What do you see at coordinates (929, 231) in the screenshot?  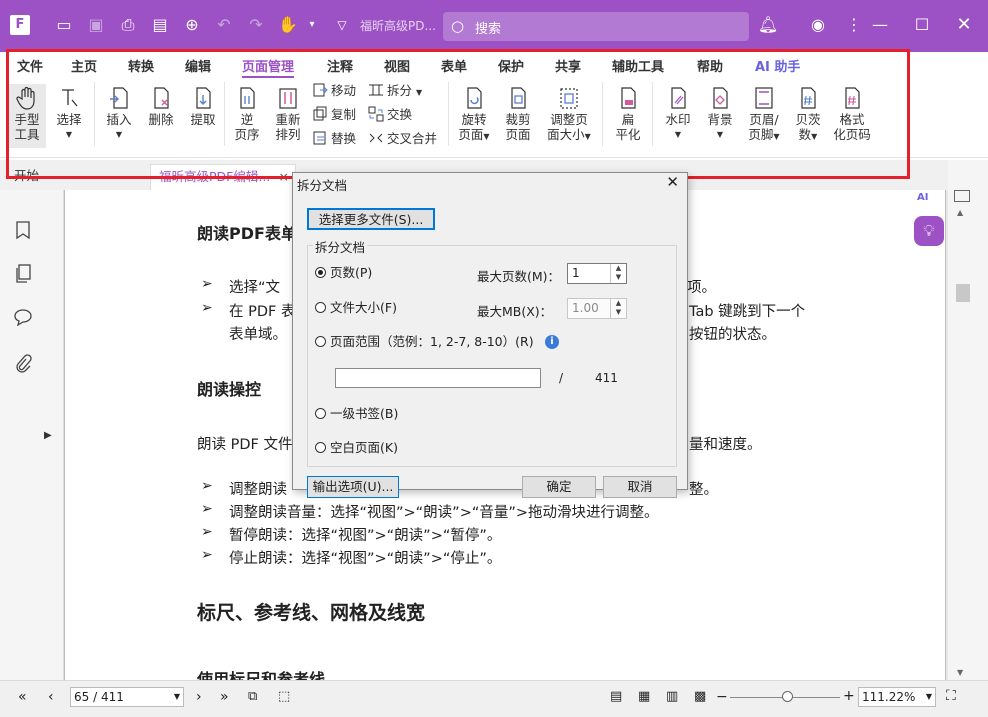 I see `ai-assistant-icon: 💡︎` at bounding box center [929, 231].